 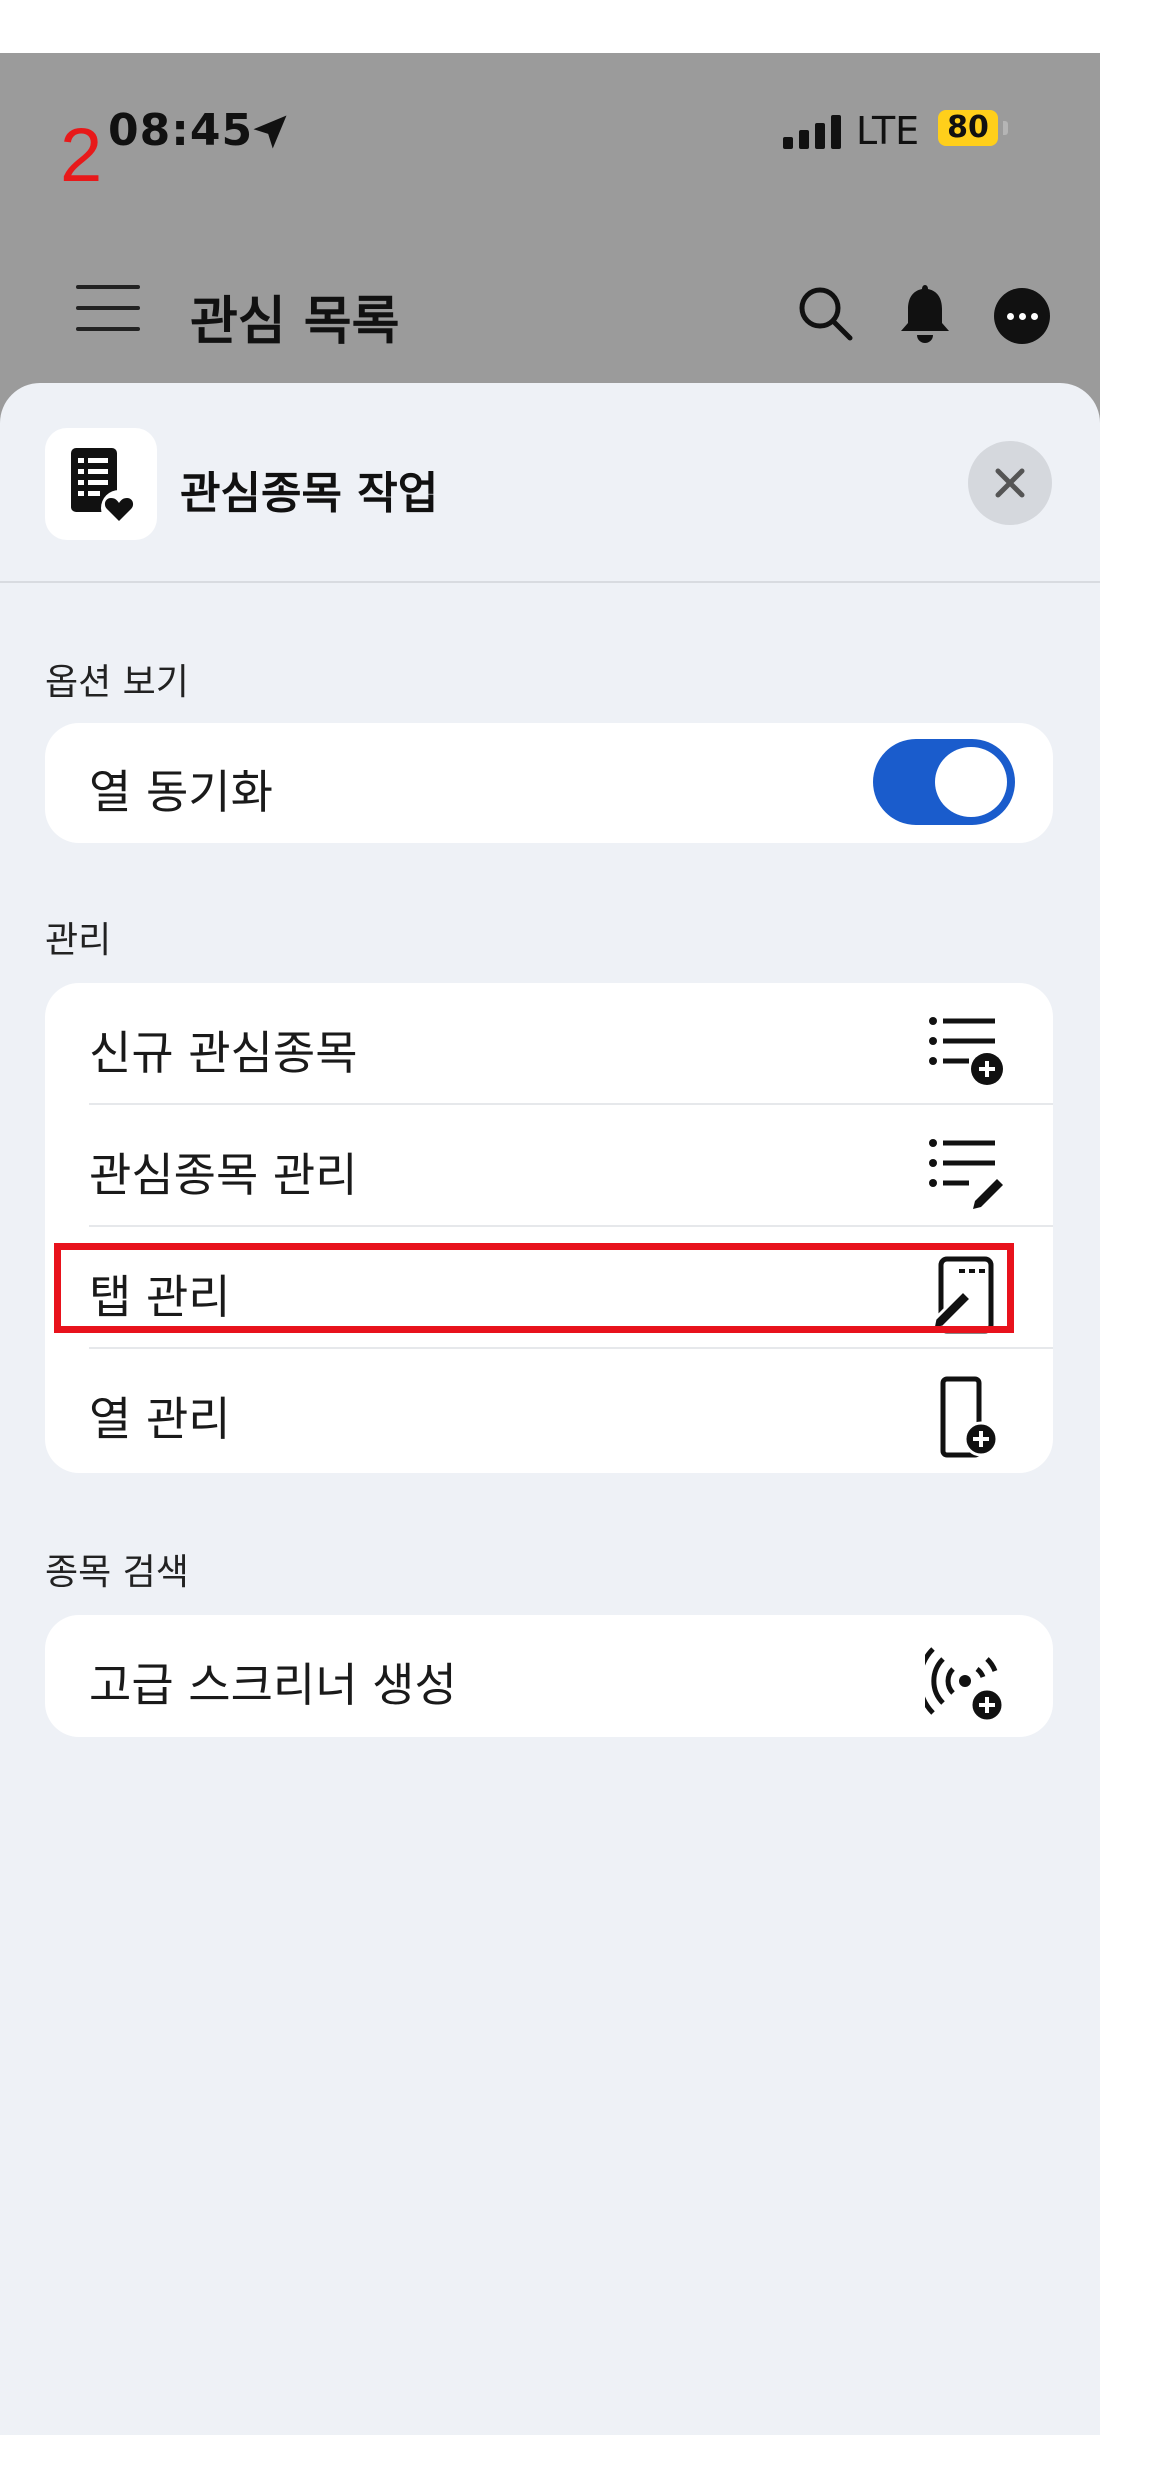 I want to click on sheet-title: 관심종목 작업, so click(x=309, y=493).